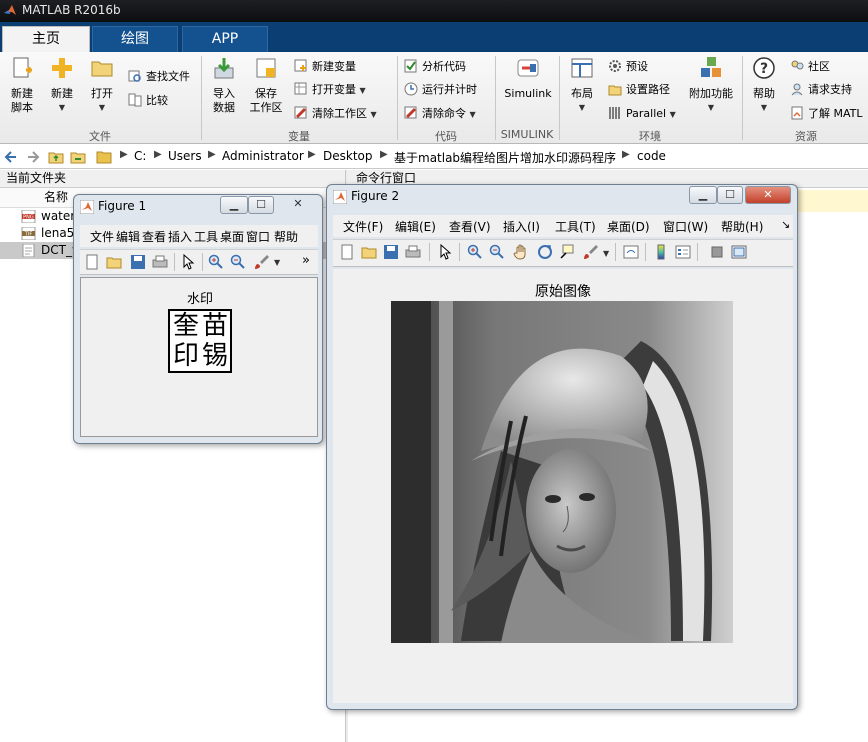 The height and width of the screenshot is (742, 868). What do you see at coordinates (154, 236) in the screenshot?
I see `figure1-menu-view: 查看` at bounding box center [154, 236].